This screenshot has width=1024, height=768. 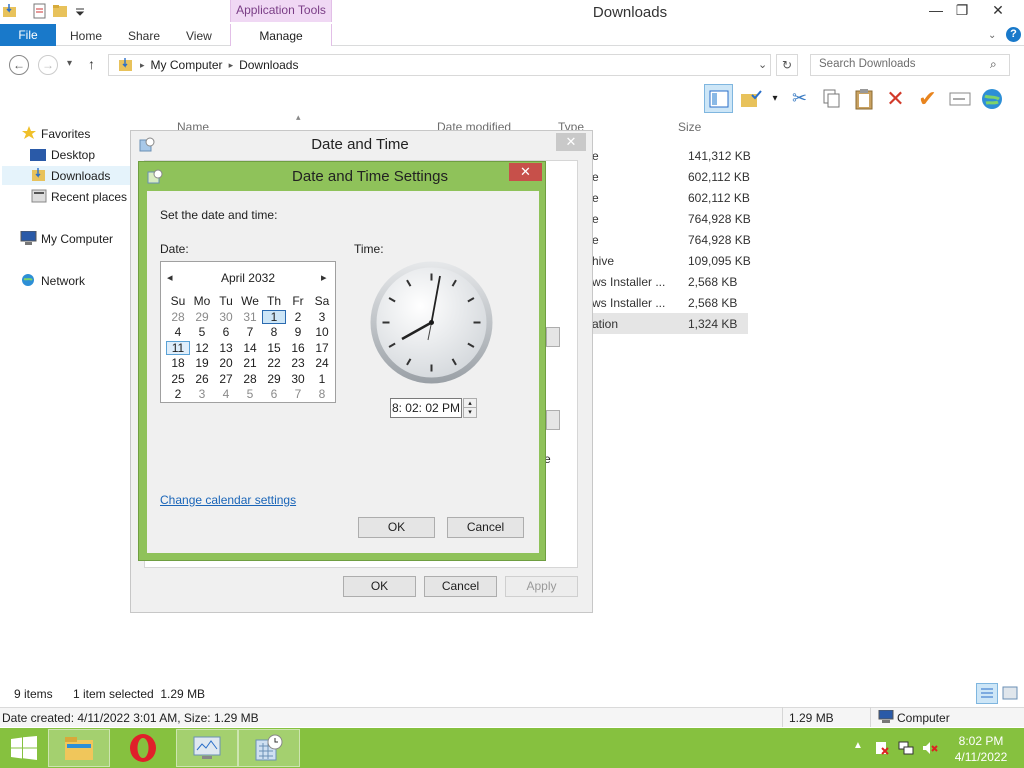 I want to click on rename-icon, so click(x=959, y=98).